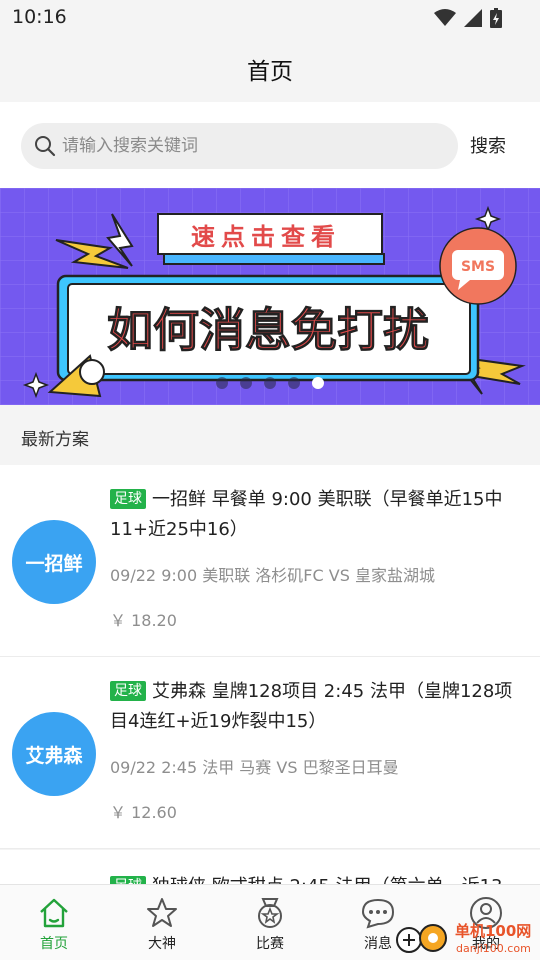  I want to click on app-header: 首页, so click(270, 69).